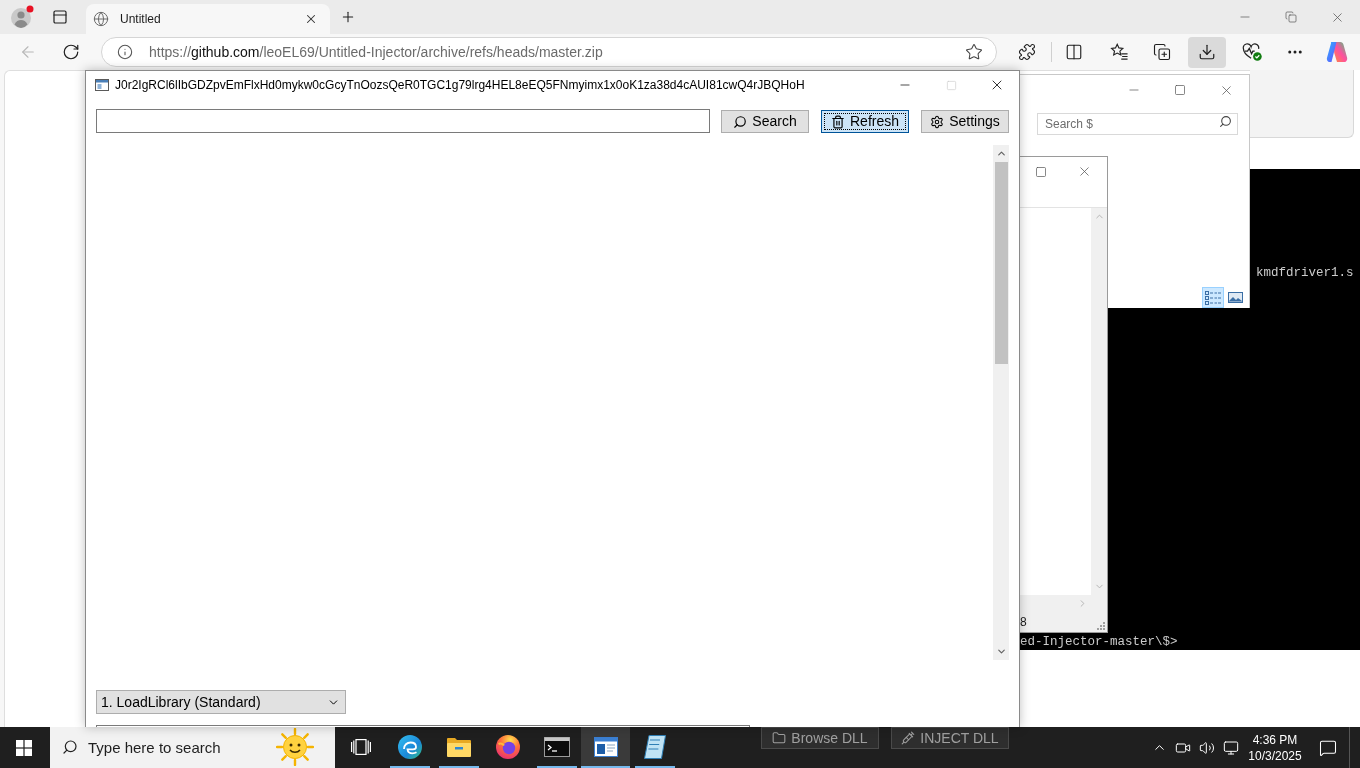 The height and width of the screenshot is (768, 1360). What do you see at coordinates (22, 17) in the screenshot?
I see `avatar-icon` at bounding box center [22, 17].